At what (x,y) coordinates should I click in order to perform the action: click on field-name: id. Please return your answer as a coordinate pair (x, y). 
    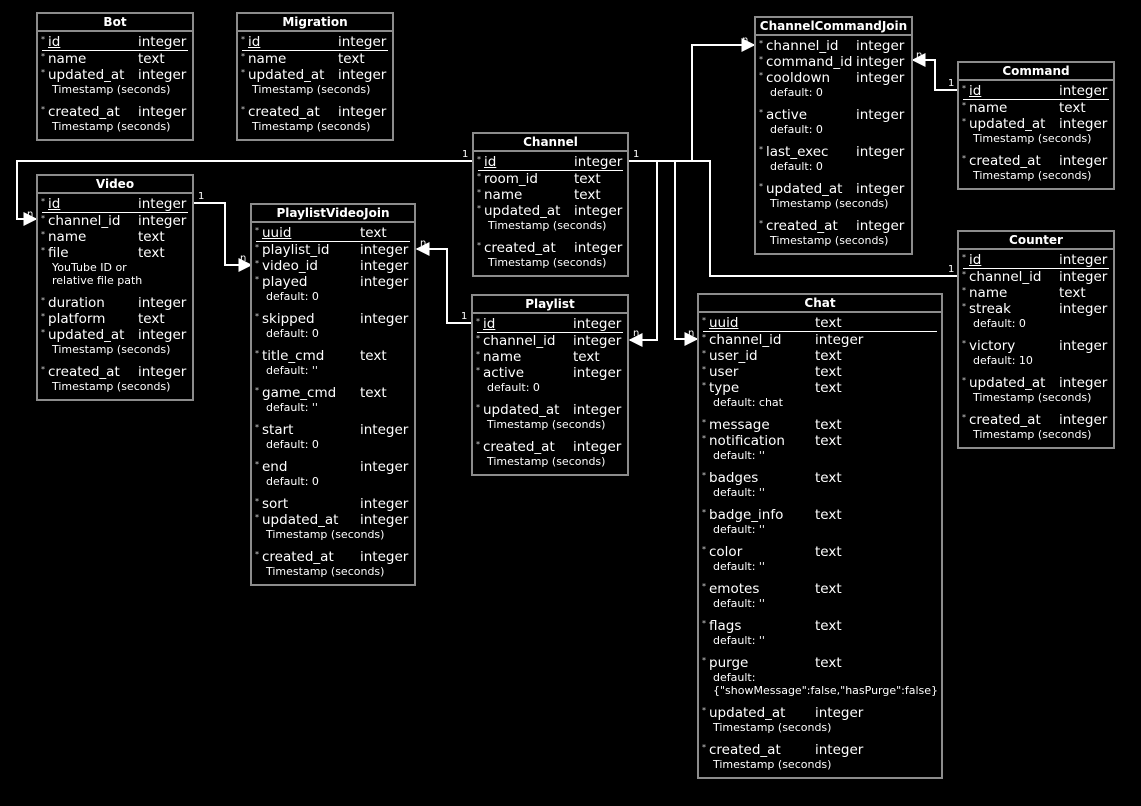
    Looking at the image, I should click on (54, 42).